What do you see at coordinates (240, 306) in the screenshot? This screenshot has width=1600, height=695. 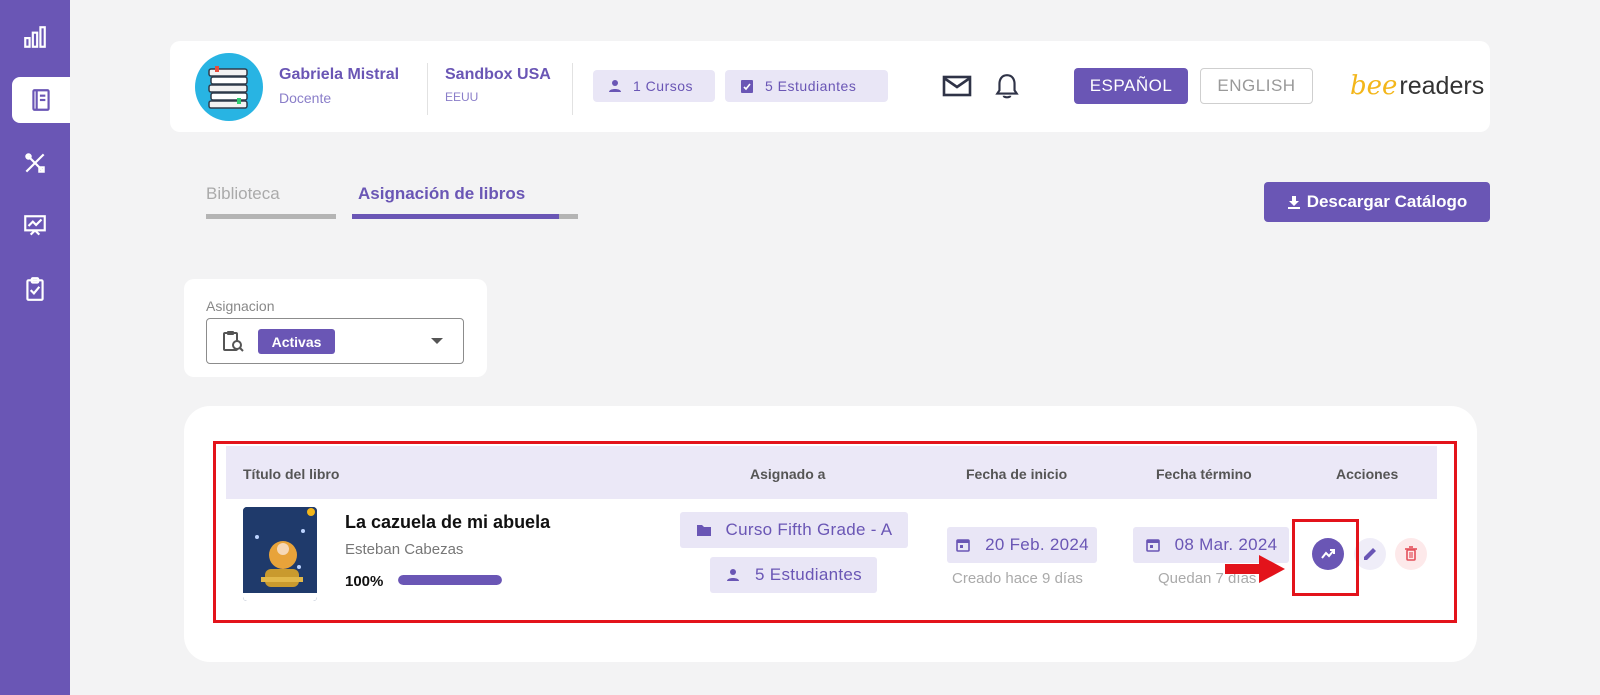 I see `filter-label: Asignacion` at bounding box center [240, 306].